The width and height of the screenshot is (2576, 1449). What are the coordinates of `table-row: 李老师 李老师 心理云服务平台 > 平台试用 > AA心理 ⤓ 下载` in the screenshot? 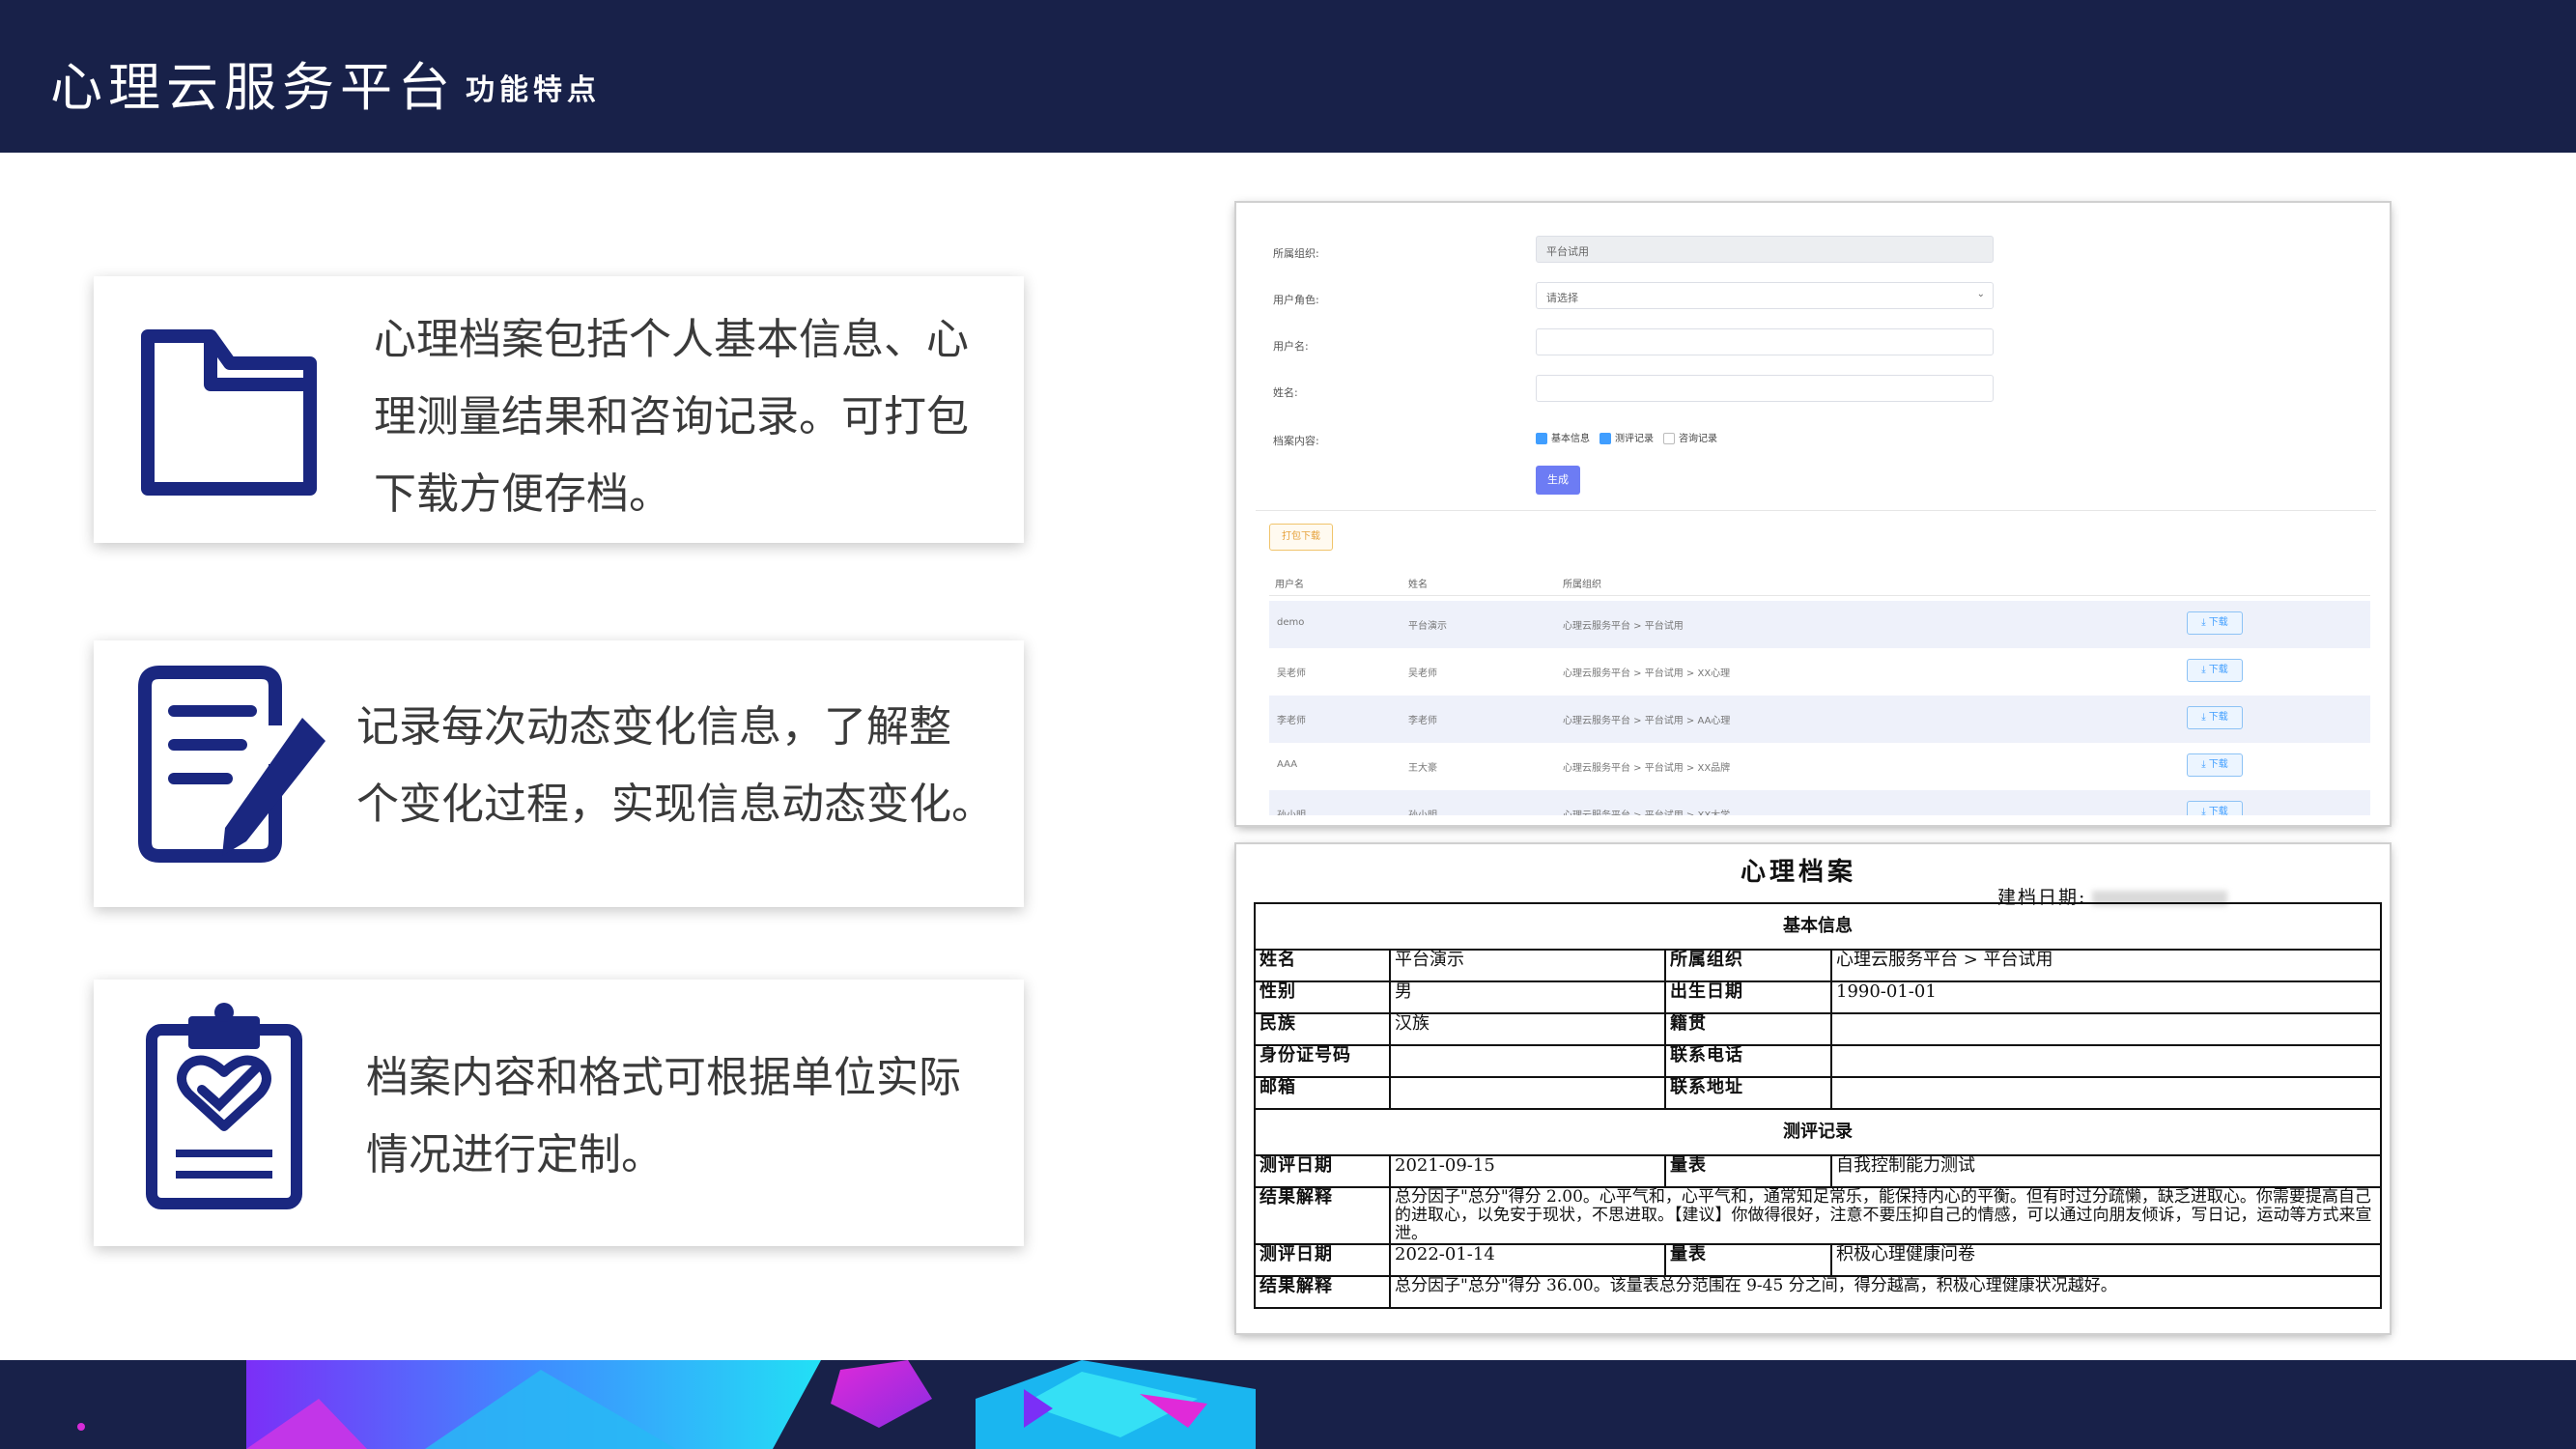 It's located at (1819, 719).